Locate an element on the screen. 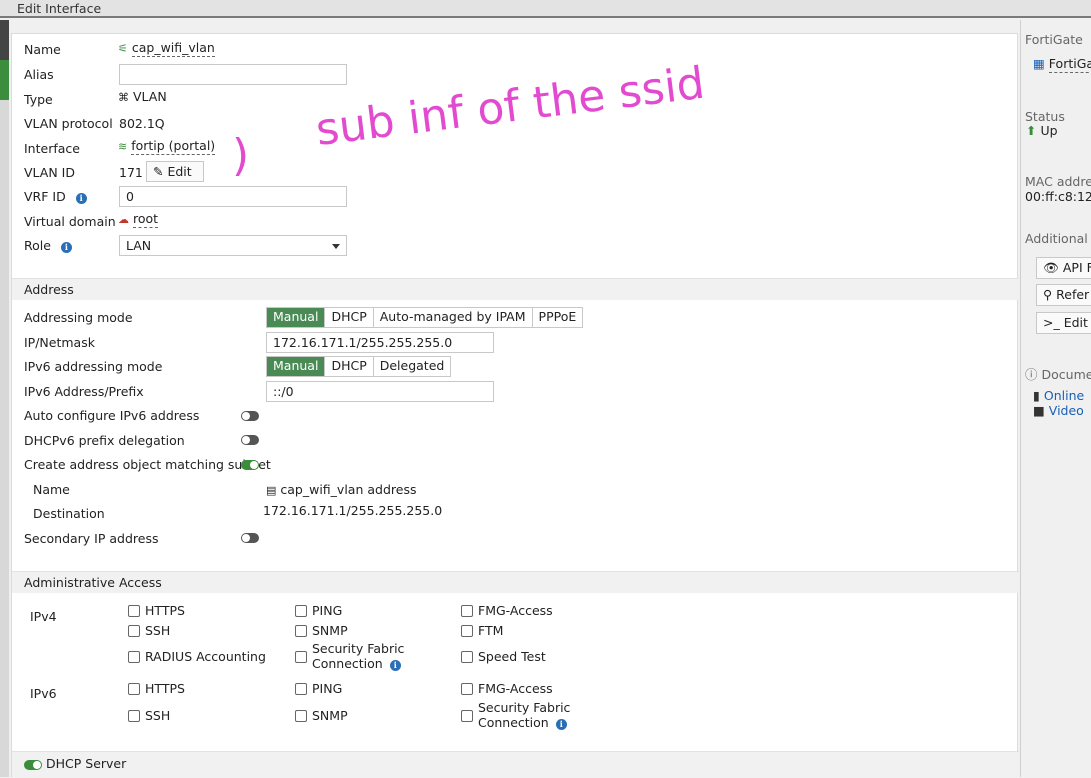  ipv6-mode-manual: Manual is located at coordinates (296, 366).